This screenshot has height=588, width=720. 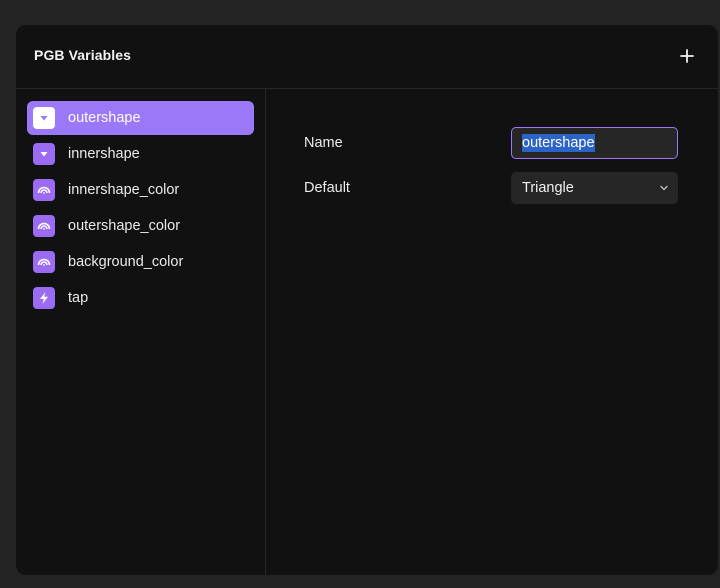 What do you see at coordinates (104, 118) in the screenshot?
I see `variable-label: outershape` at bounding box center [104, 118].